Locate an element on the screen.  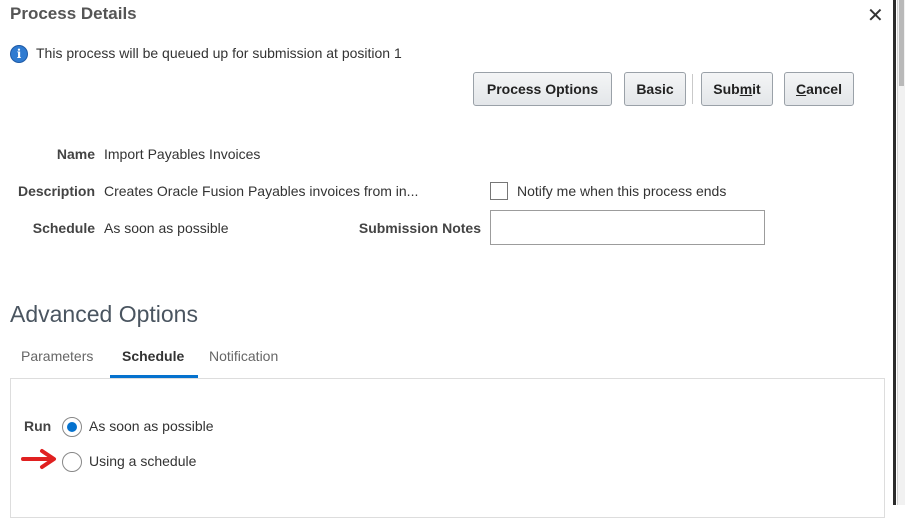
active-tab-indicator is located at coordinates (154, 376).